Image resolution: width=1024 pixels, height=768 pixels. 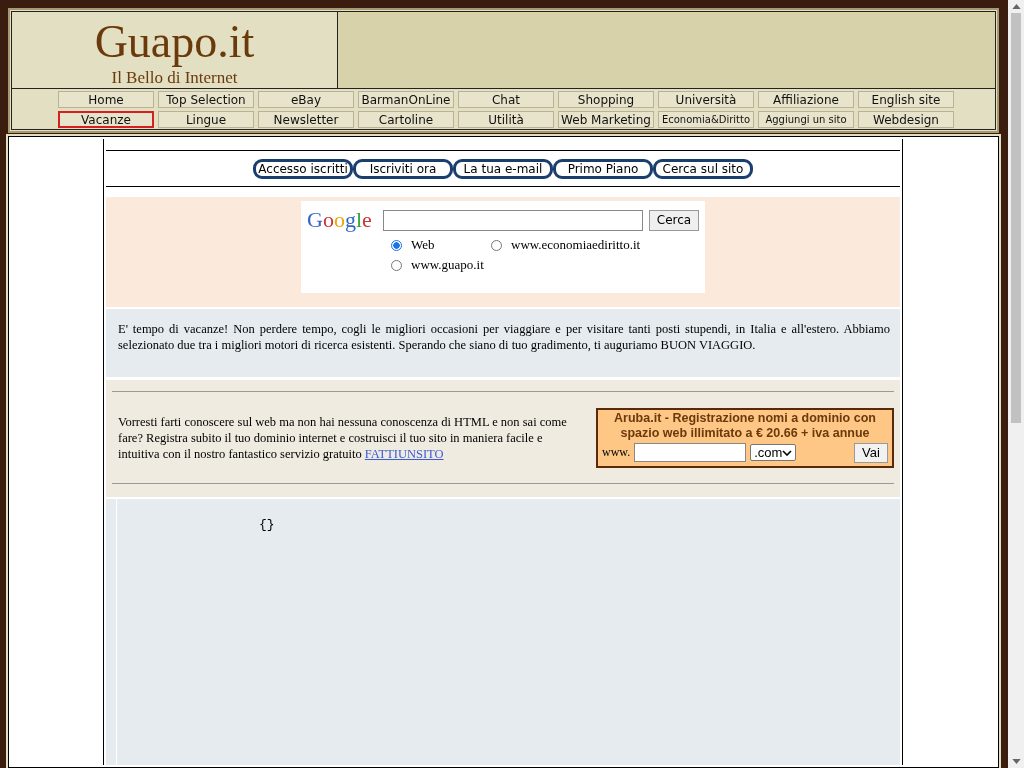 What do you see at coordinates (303, 169) in the screenshot?
I see `link-button: Accesso iscritti` at bounding box center [303, 169].